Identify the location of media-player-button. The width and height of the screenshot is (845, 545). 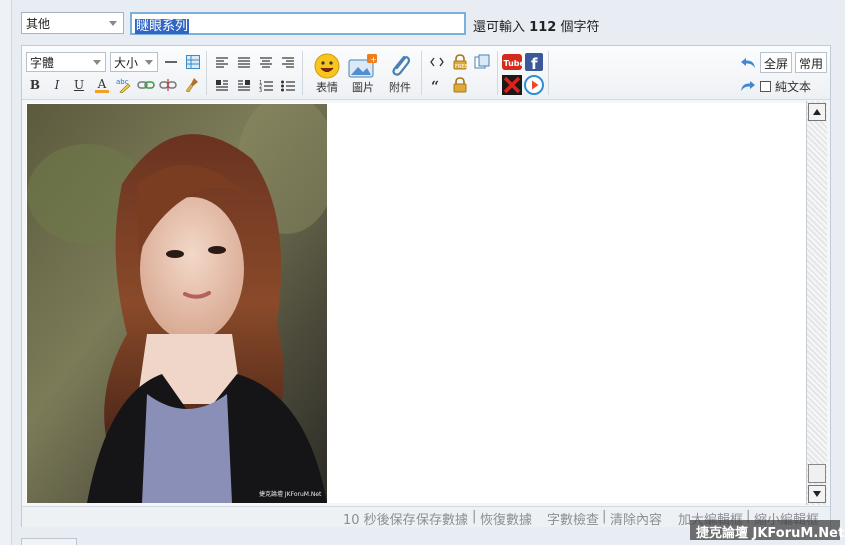
(534, 85).